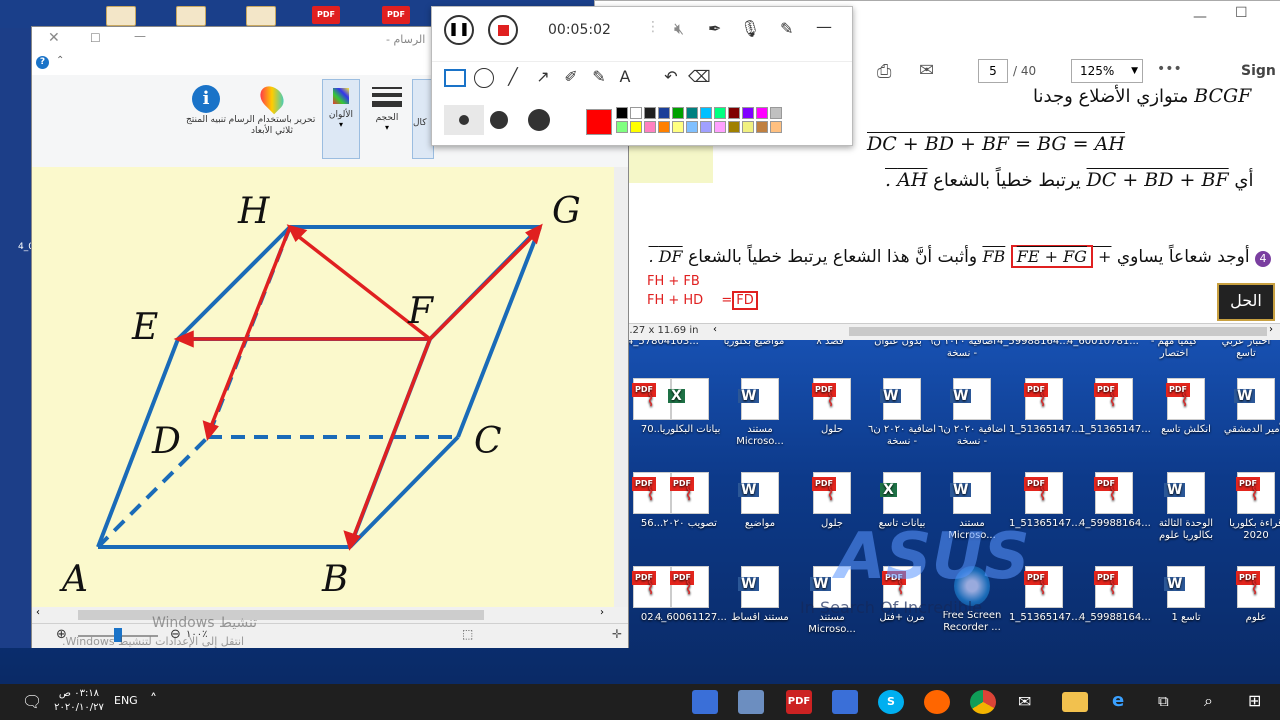  What do you see at coordinates (60, 60) in the screenshot?
I see `collapse-ribbon-icon: ⌃` at bounding box center [60, 60].